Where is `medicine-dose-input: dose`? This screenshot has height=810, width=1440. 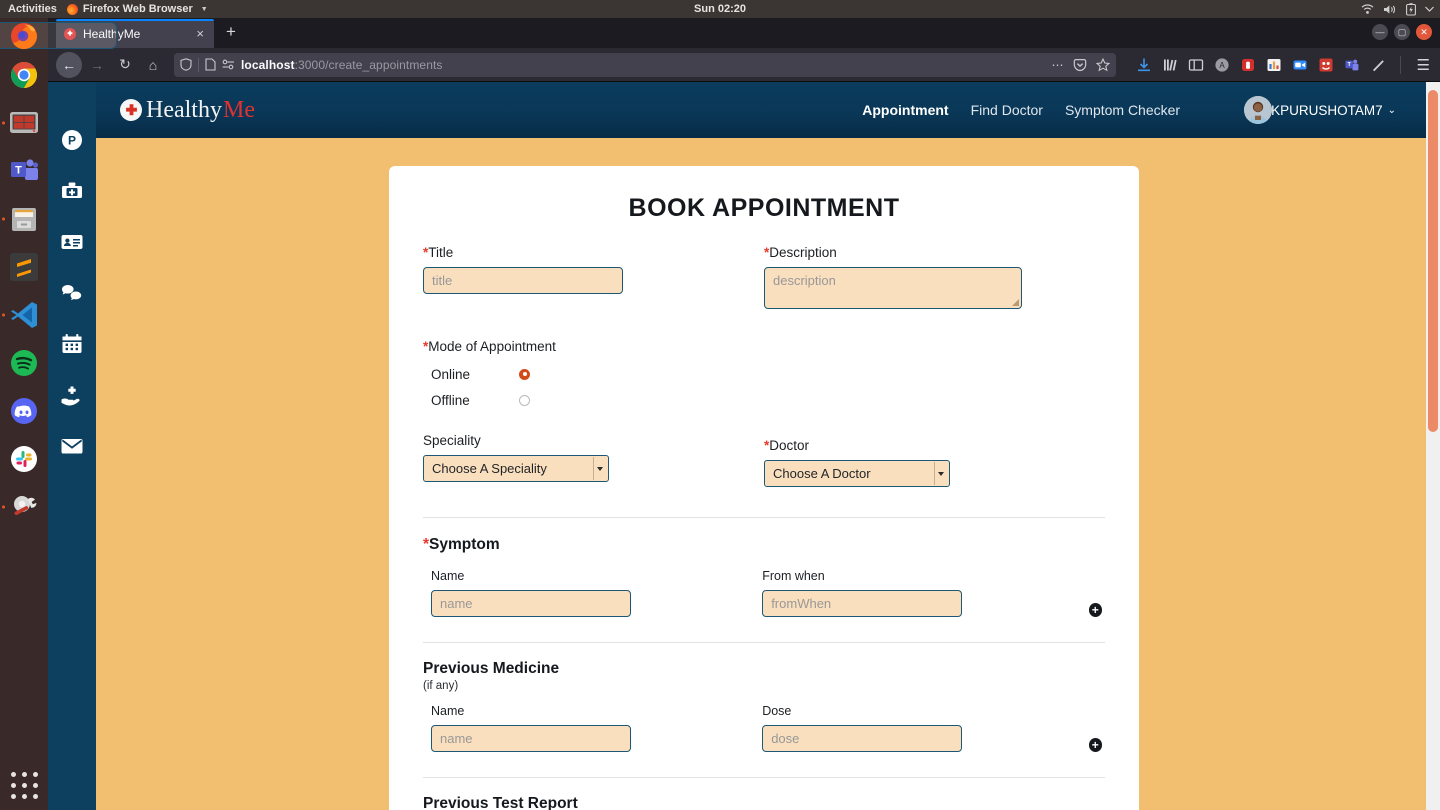 medicine-dose-input: dose is located at coordinates (862, 738).